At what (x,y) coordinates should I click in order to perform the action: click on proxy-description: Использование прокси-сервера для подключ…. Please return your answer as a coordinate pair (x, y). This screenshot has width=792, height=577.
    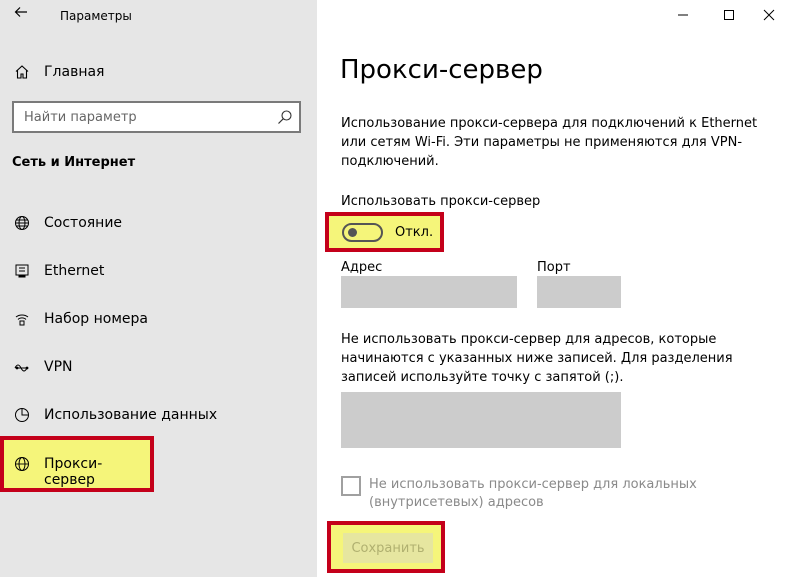
    Looking at the image, I should click on (549, 142).